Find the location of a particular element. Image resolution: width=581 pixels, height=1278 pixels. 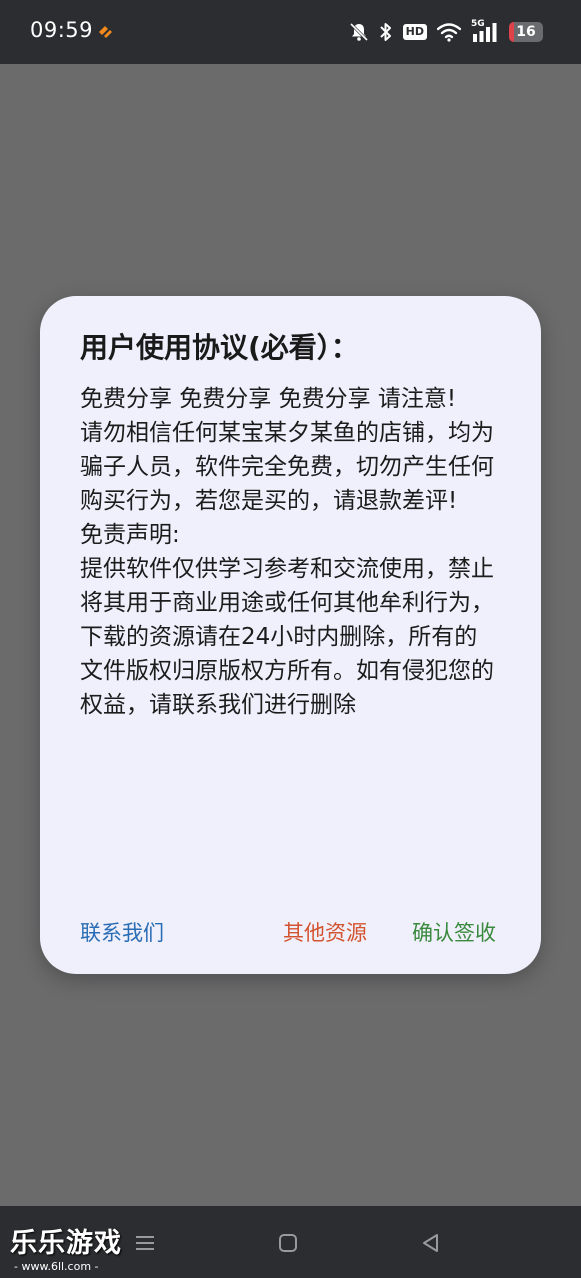

back-icon is located at coordinates (430, 1243).